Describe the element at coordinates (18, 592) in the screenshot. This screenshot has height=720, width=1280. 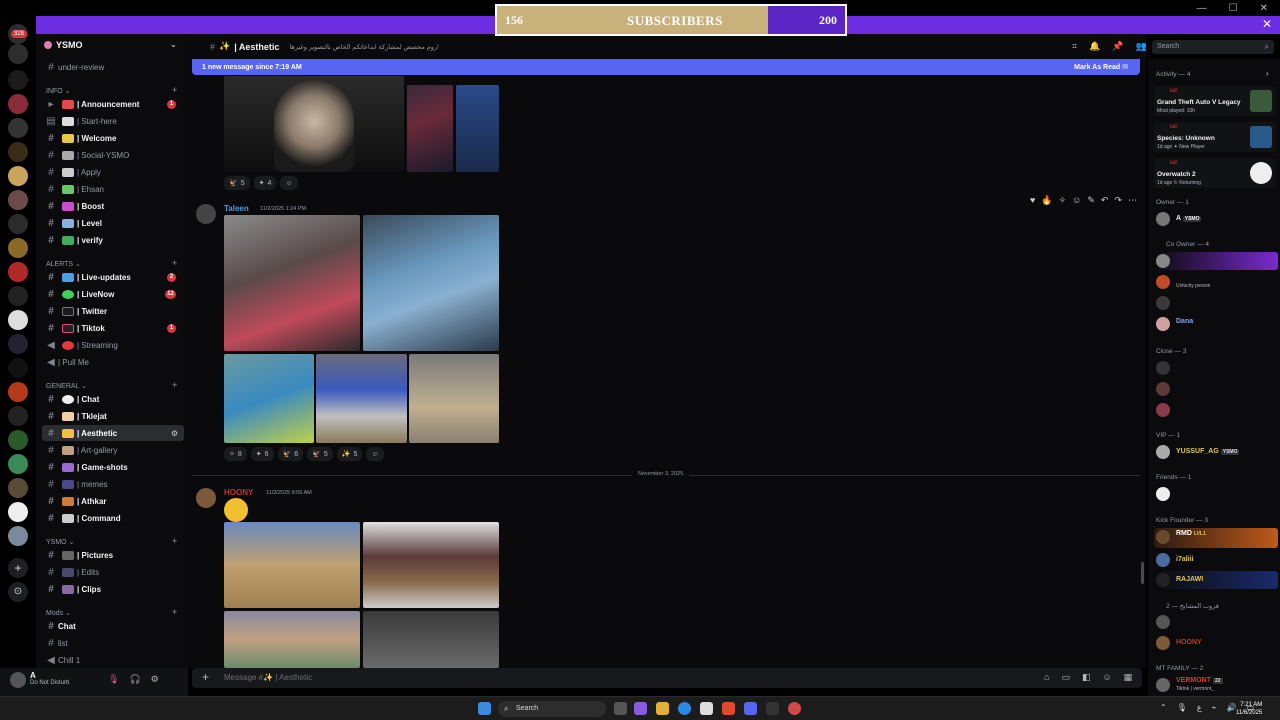
I see `discover-icon: ⊙` at that location.